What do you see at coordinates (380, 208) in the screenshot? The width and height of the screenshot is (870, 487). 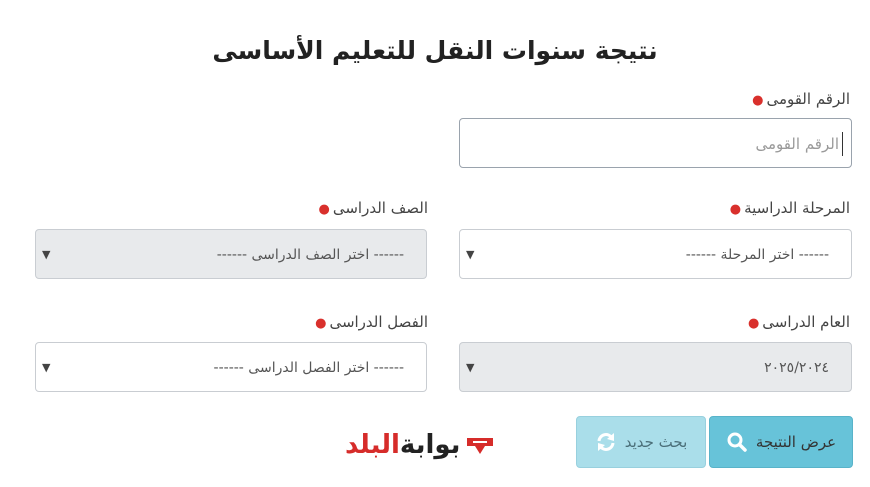 I see `grade-label-text: الصف الدراسى` at bounding box center [380, 208].